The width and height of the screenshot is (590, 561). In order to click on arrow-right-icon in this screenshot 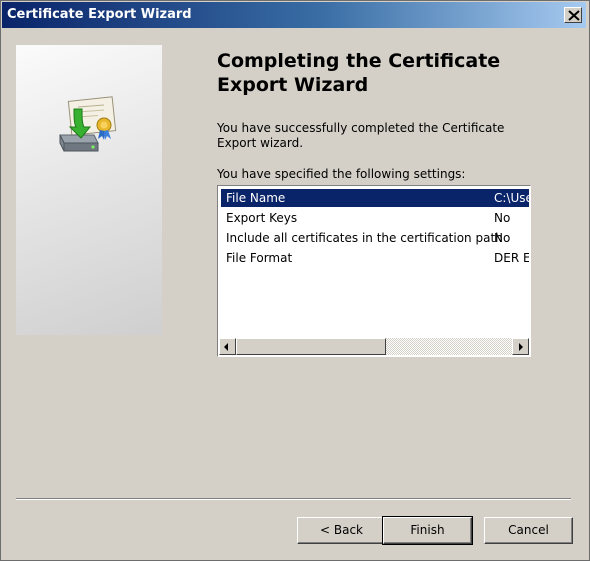, I will do `click(521, 347)`.